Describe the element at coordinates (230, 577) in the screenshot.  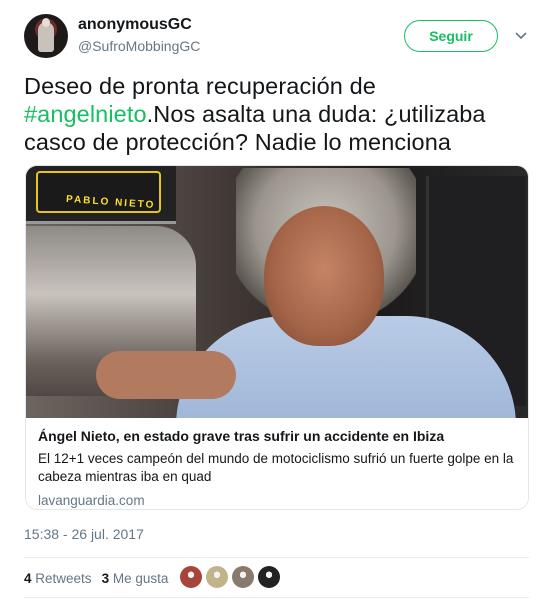
I see `likers-avatars` at that location.